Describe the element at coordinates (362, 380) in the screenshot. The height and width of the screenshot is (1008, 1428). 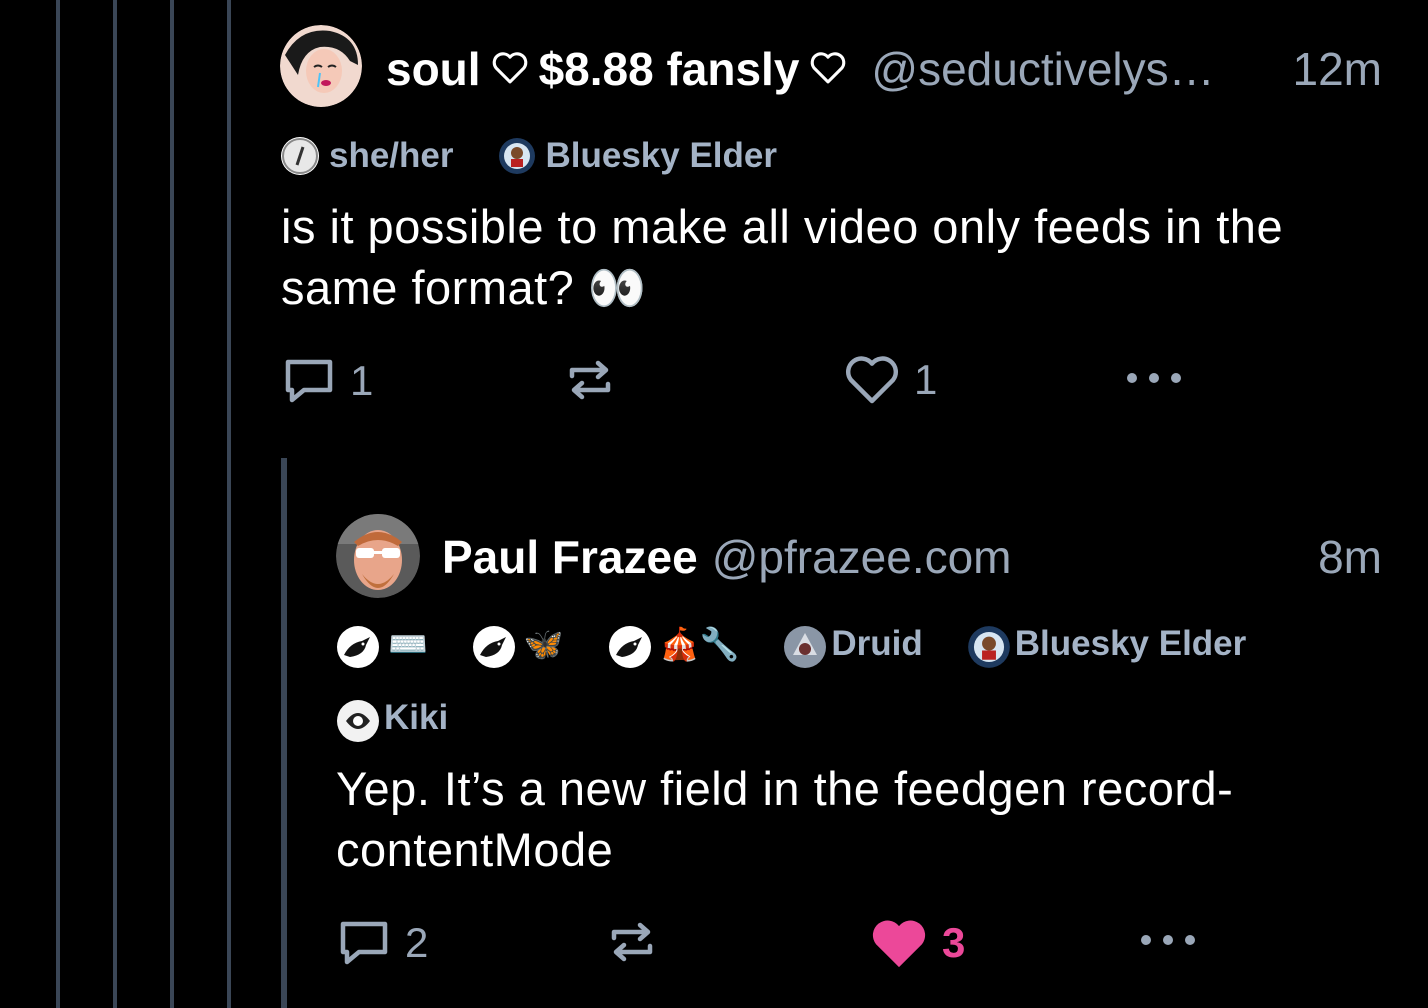
I see `reply-count: 1` at that location.